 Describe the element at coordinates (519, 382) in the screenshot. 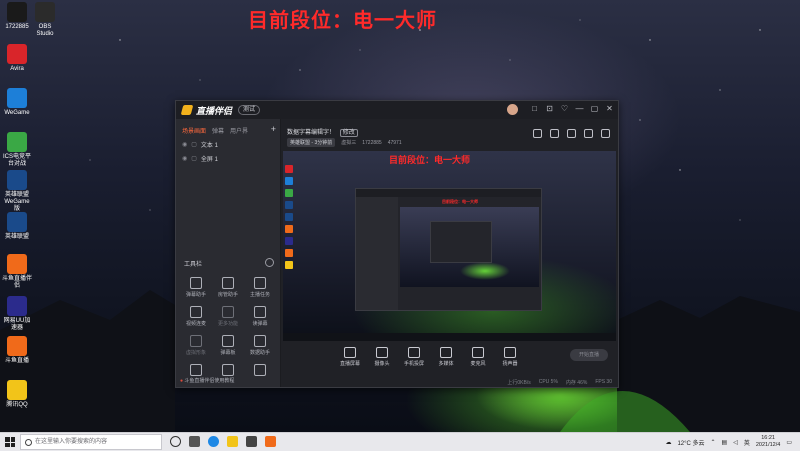

I see `status-item: 上行0KB/s` at that location.